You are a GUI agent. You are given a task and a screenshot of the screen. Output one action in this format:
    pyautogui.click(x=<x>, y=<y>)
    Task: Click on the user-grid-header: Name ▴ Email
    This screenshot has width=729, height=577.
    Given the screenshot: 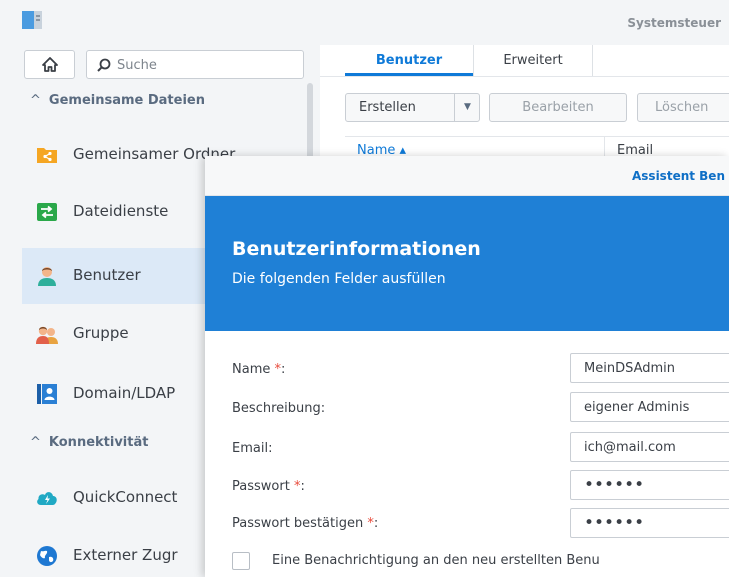 What is the action you would take?
    pyautogui.click(x=537, y=147)
    